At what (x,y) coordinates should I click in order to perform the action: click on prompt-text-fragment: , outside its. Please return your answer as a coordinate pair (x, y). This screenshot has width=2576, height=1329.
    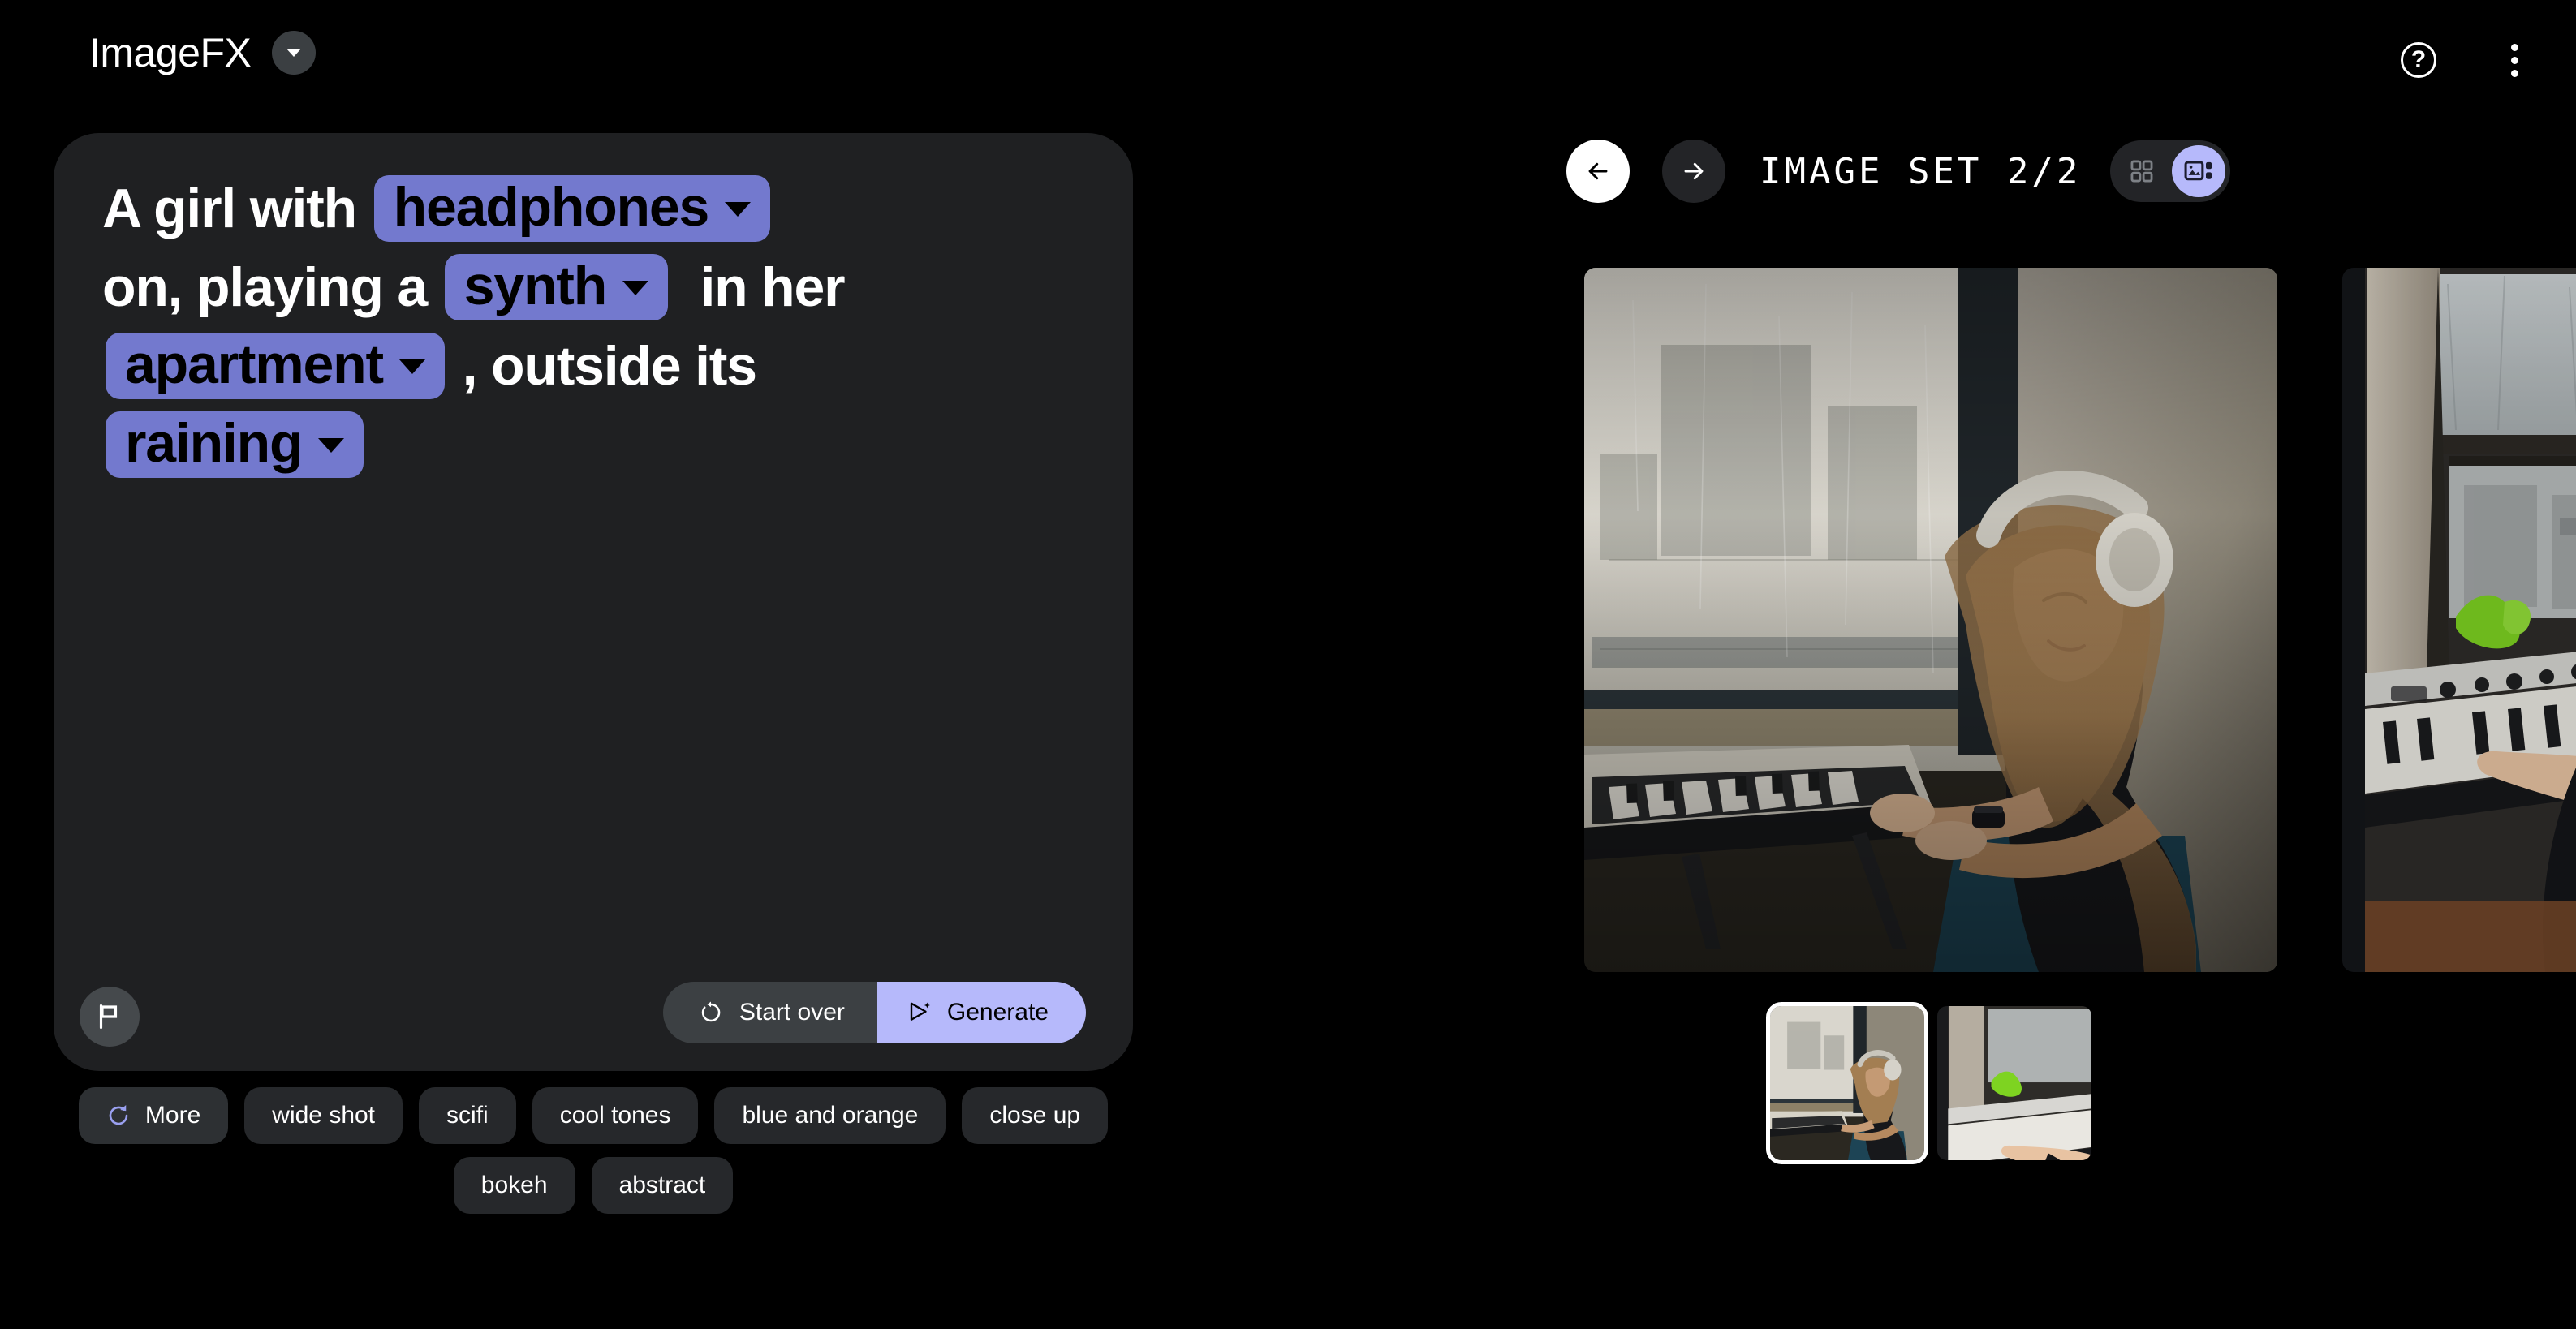
    Looking at the image, I should click on (602, 366).